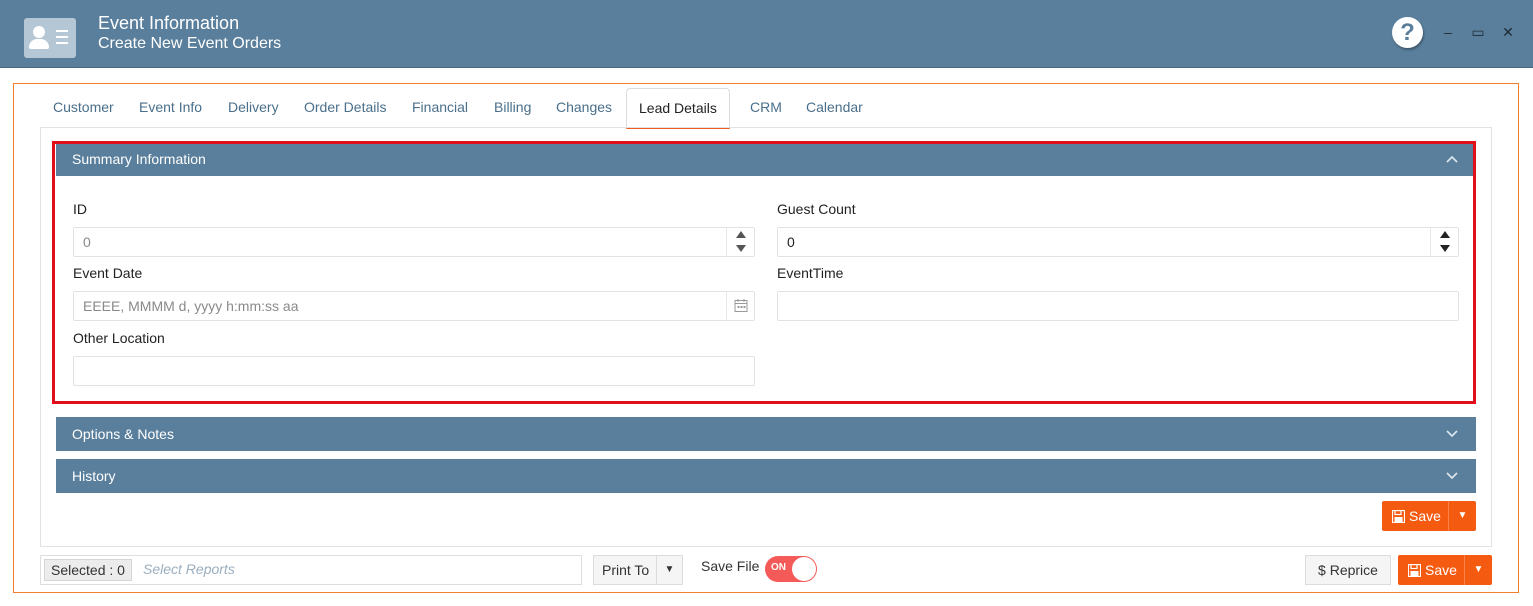  What do you see at coordinates (766, 434) in the screenshot?
I see `options-notes-section-header: Options & Notes` at bounding box center [766, 434].